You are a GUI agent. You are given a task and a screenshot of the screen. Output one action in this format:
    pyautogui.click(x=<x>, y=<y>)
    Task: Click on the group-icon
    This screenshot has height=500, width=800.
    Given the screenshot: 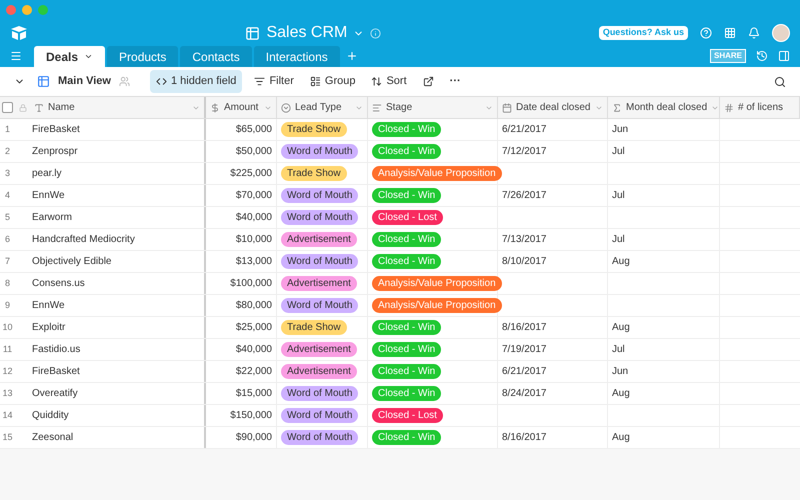 What is the action you would take?
    pyautogui.click(x=315, y=81)
    